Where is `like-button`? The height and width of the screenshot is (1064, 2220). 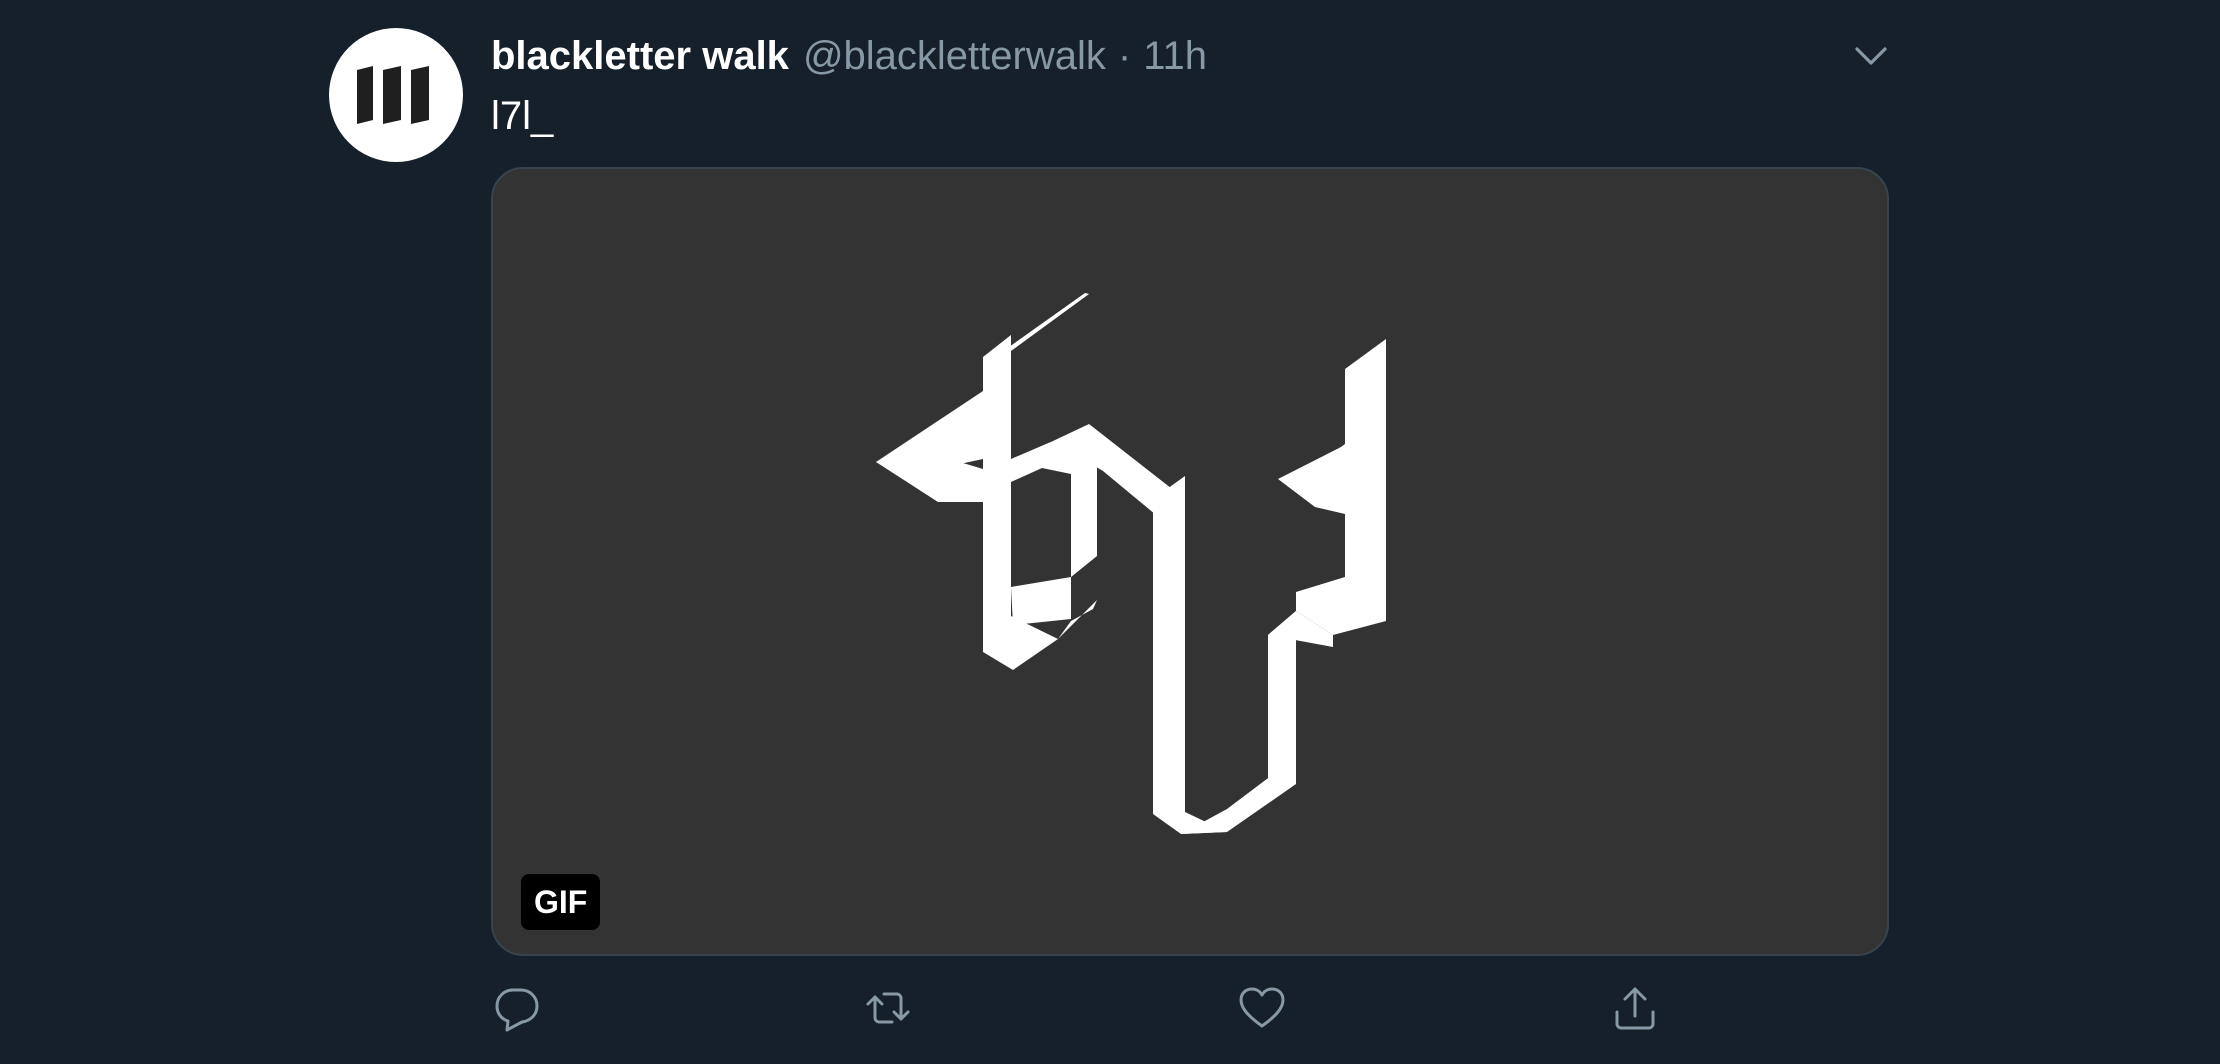 like-button is located at coordinates (1262, 1008).